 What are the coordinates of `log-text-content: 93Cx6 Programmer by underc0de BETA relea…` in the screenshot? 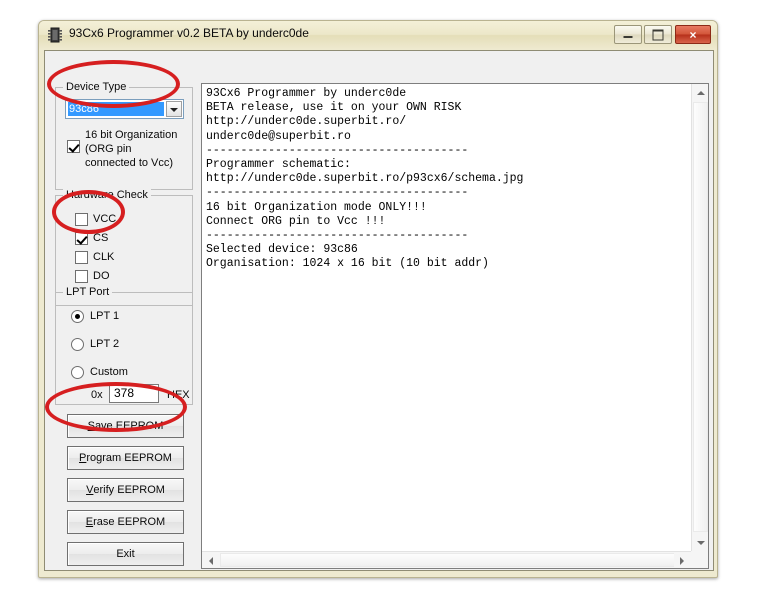 It's located at (365, 179).